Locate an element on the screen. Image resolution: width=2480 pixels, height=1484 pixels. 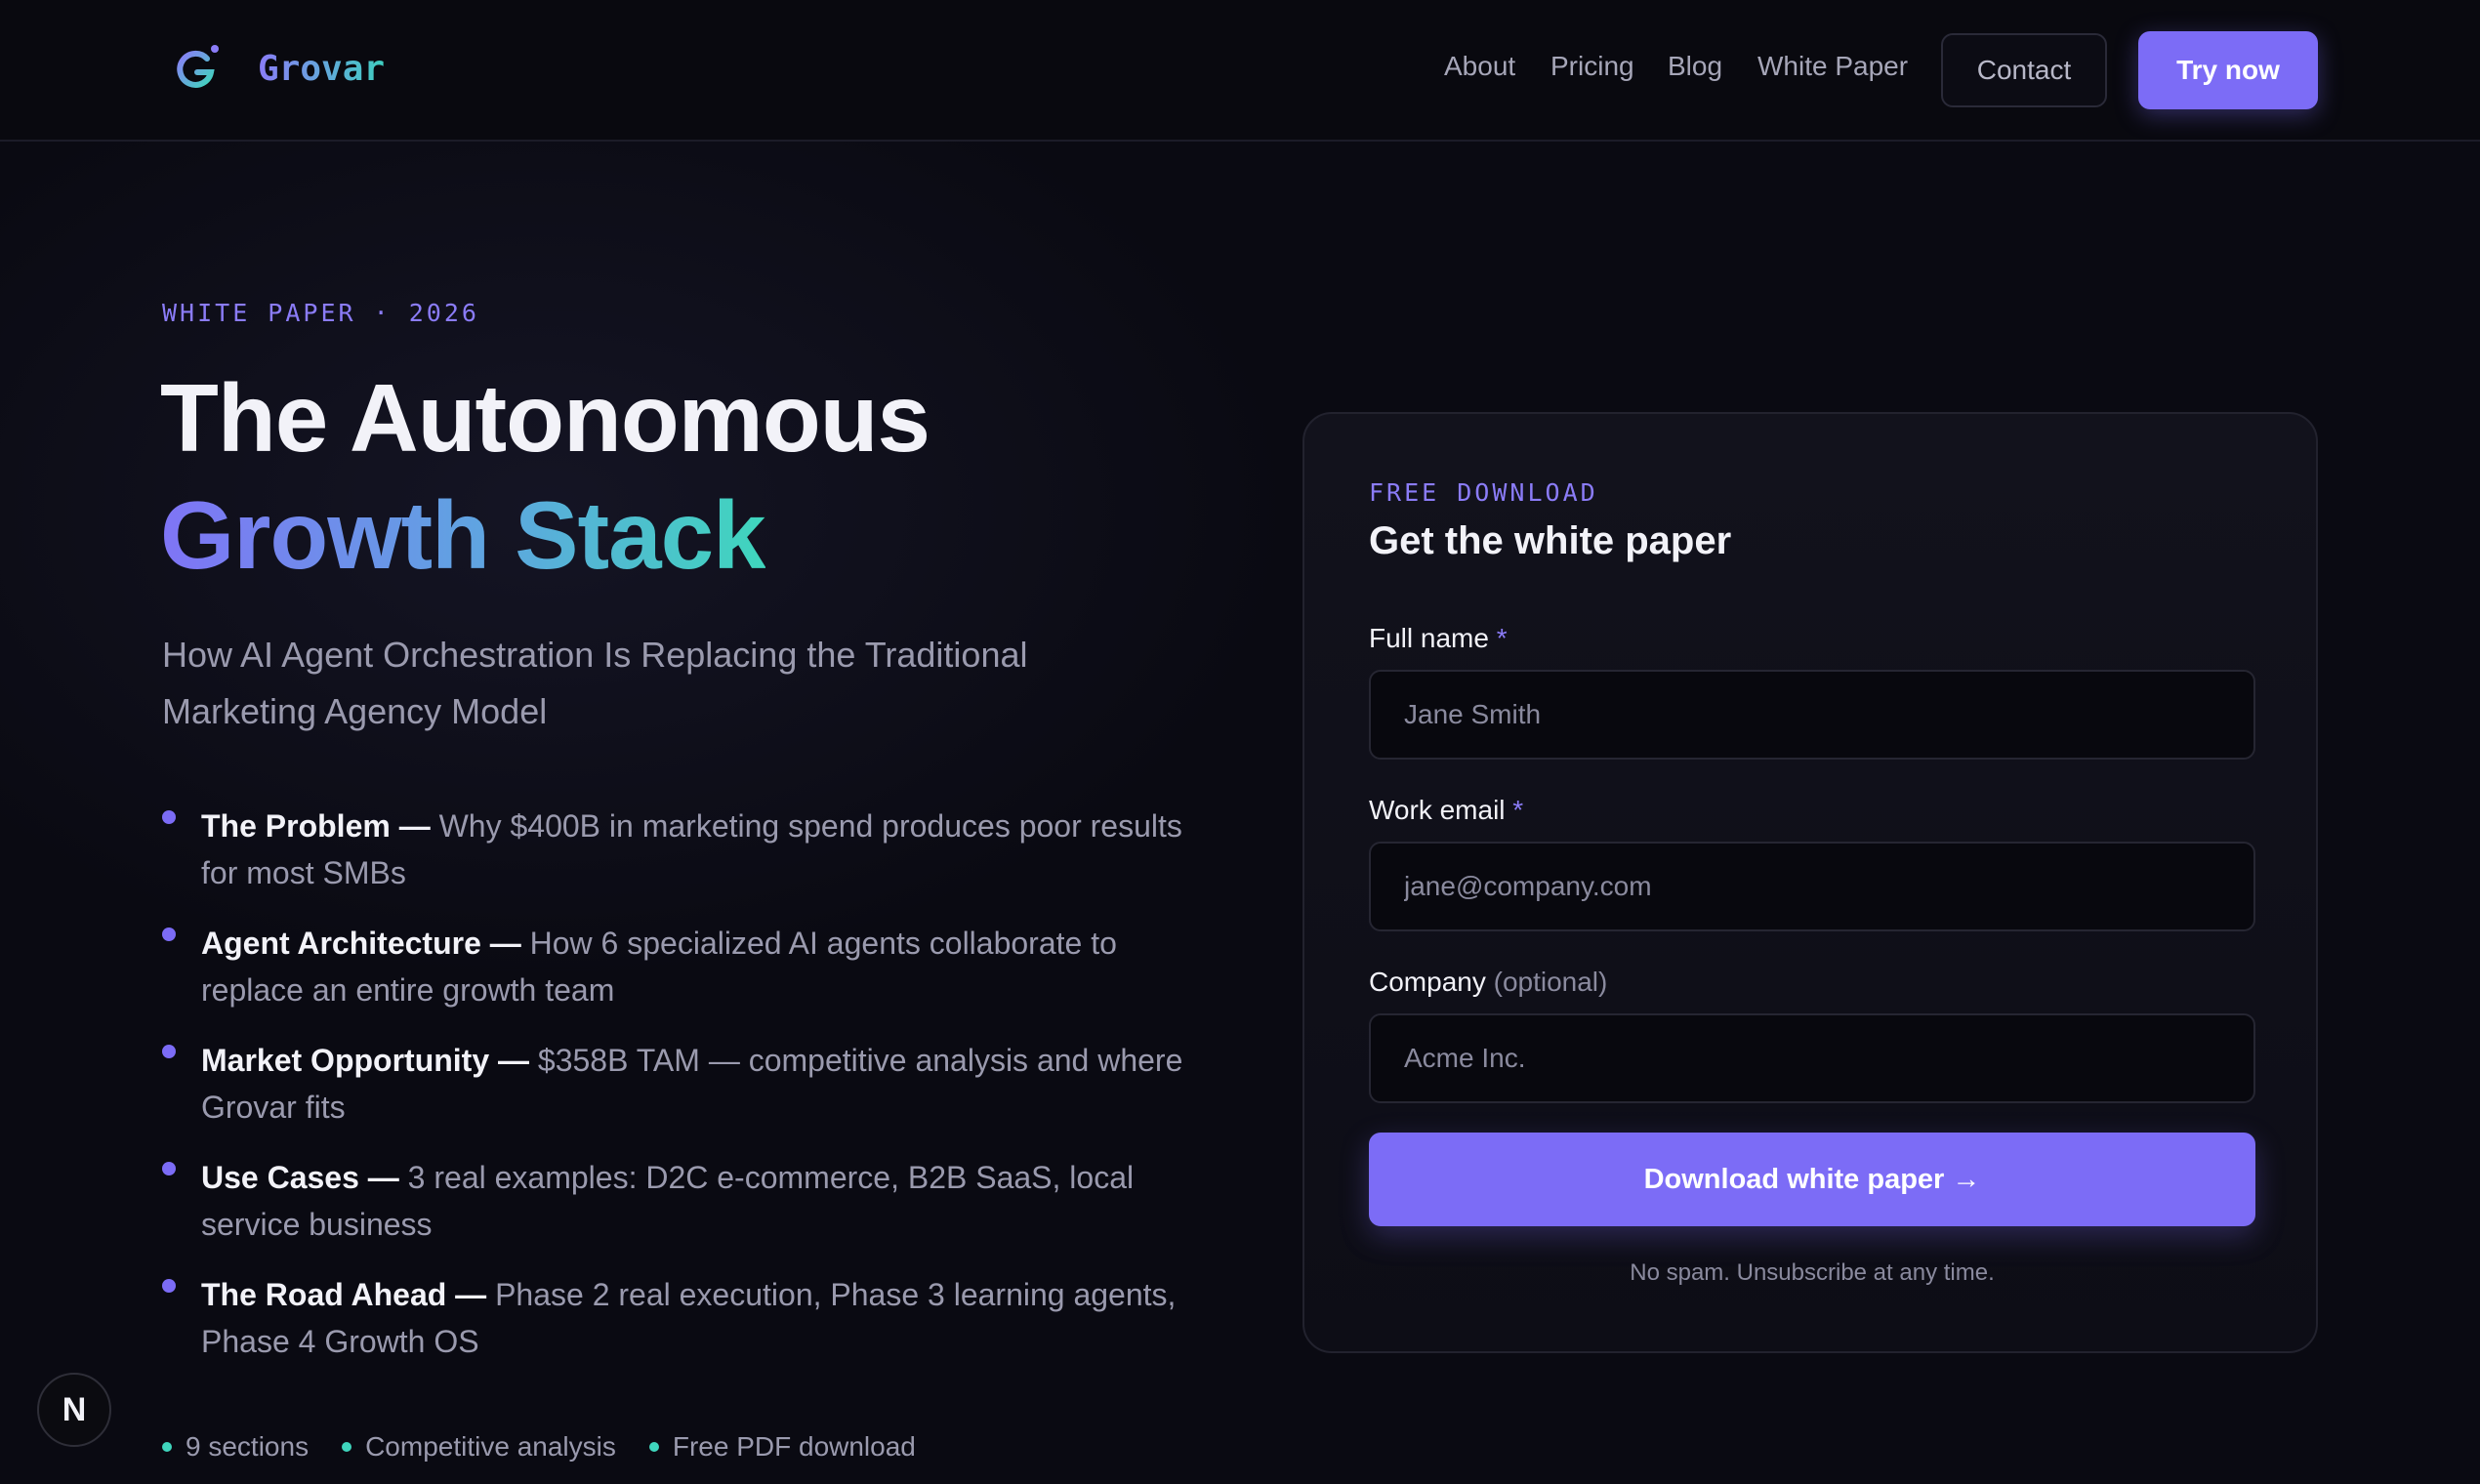
form-disclaimer: No spam. Unsubscribe at any time. is located at coordinates (1812, 1272).